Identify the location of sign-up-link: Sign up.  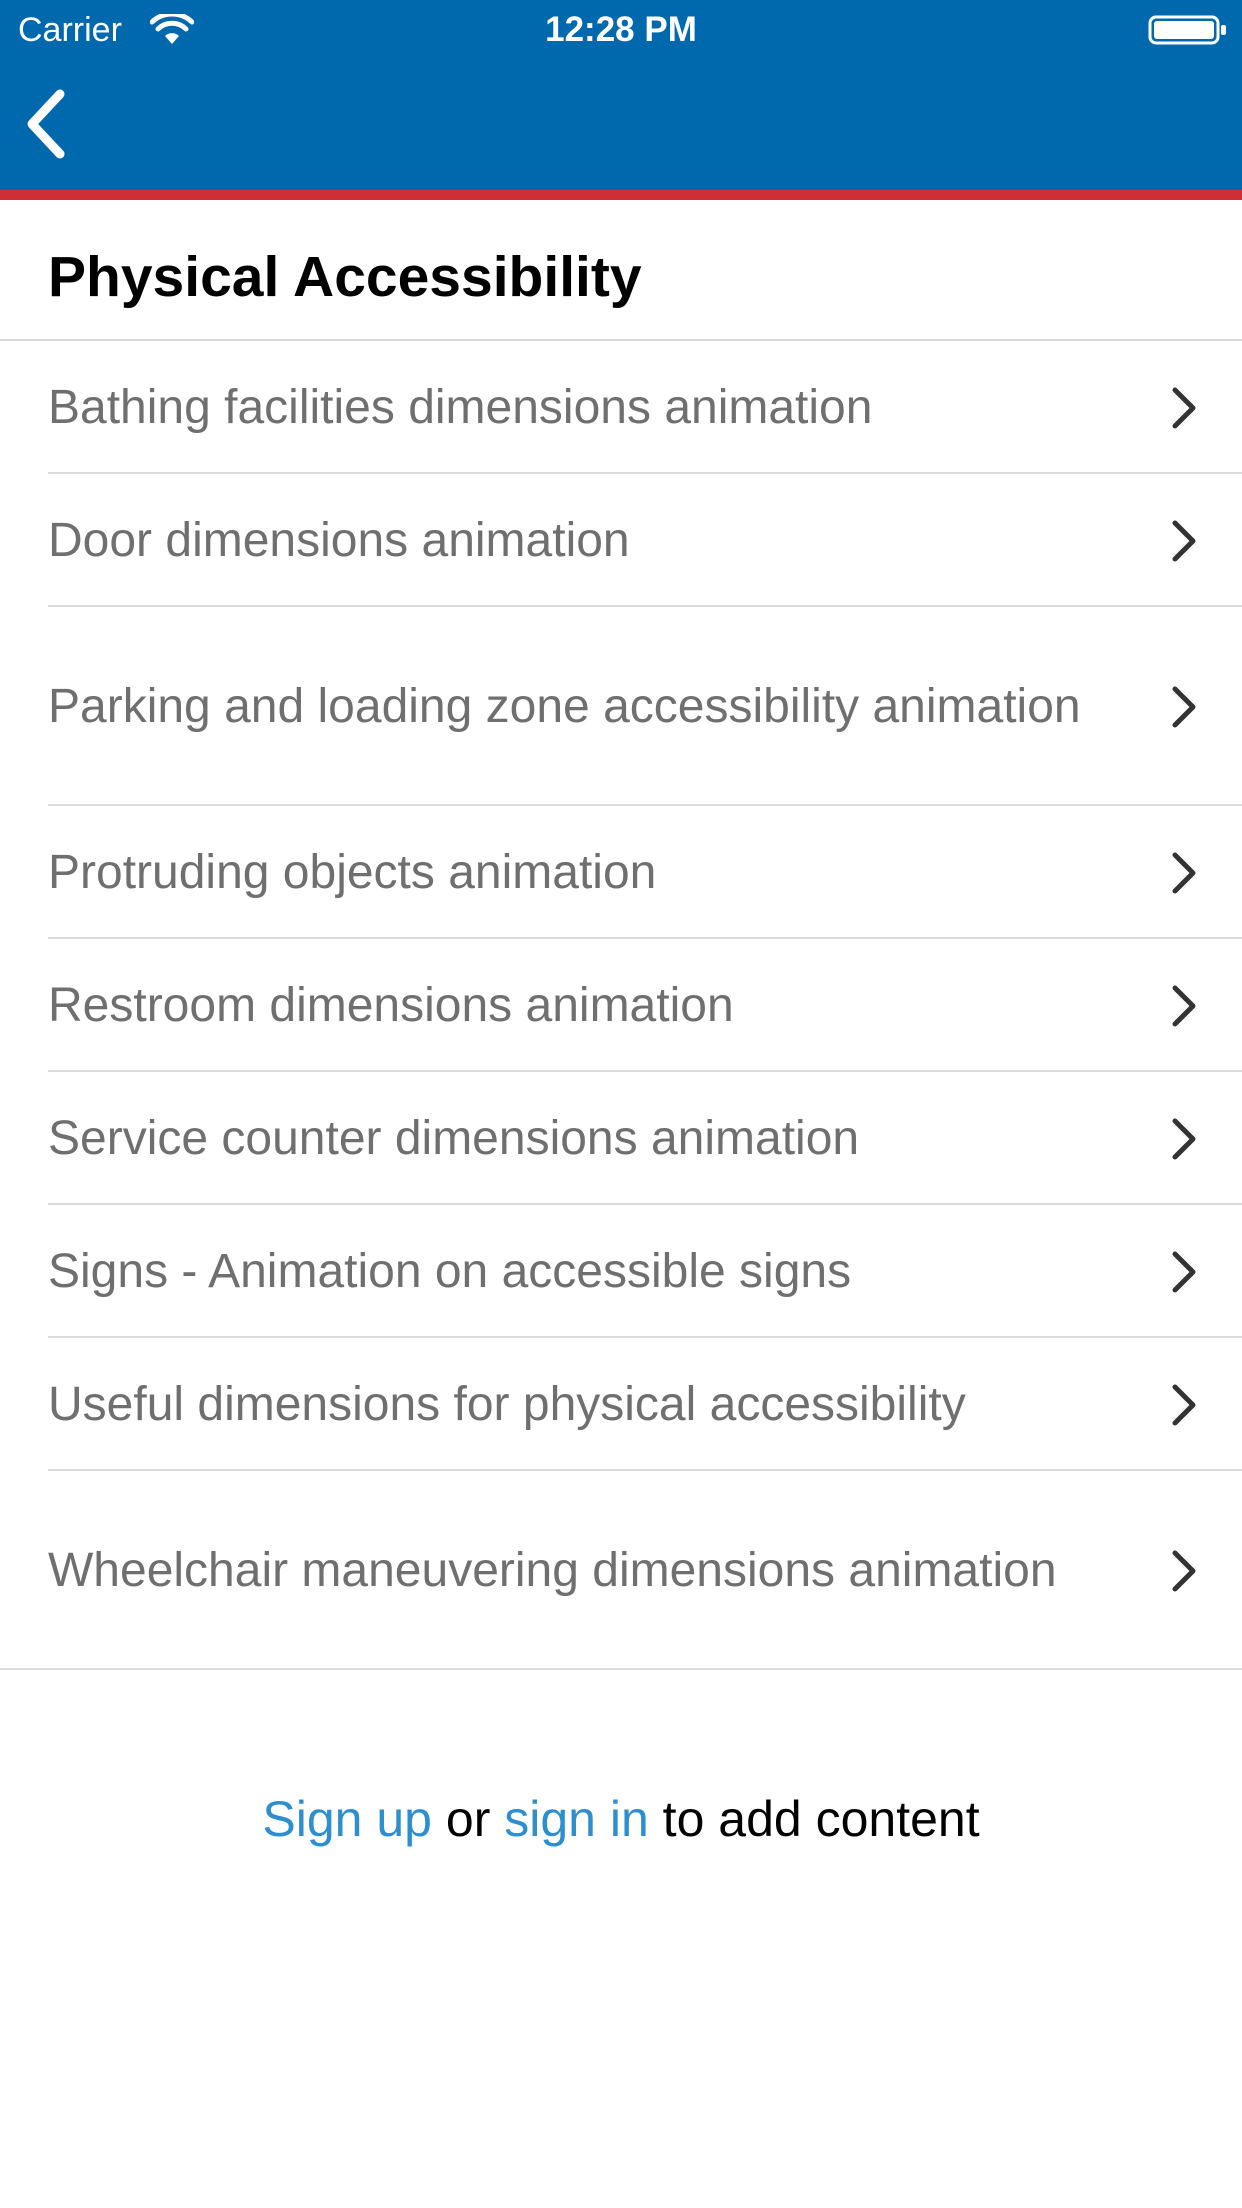
(347, 1819).